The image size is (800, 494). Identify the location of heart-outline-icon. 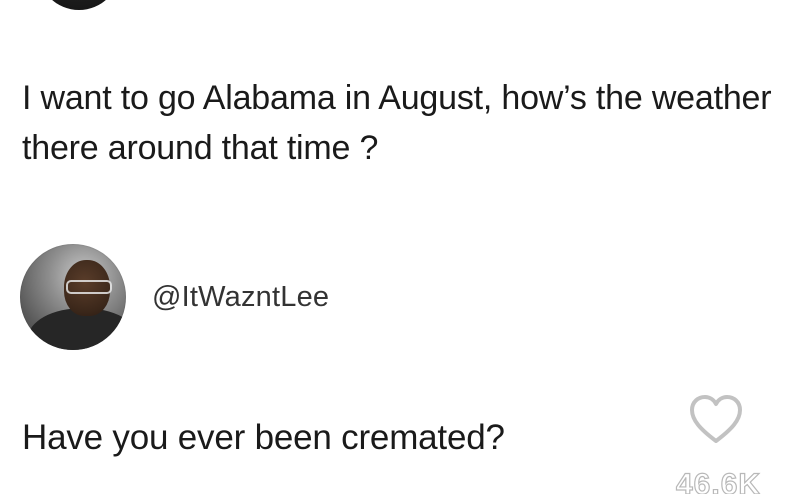
(716, 420).